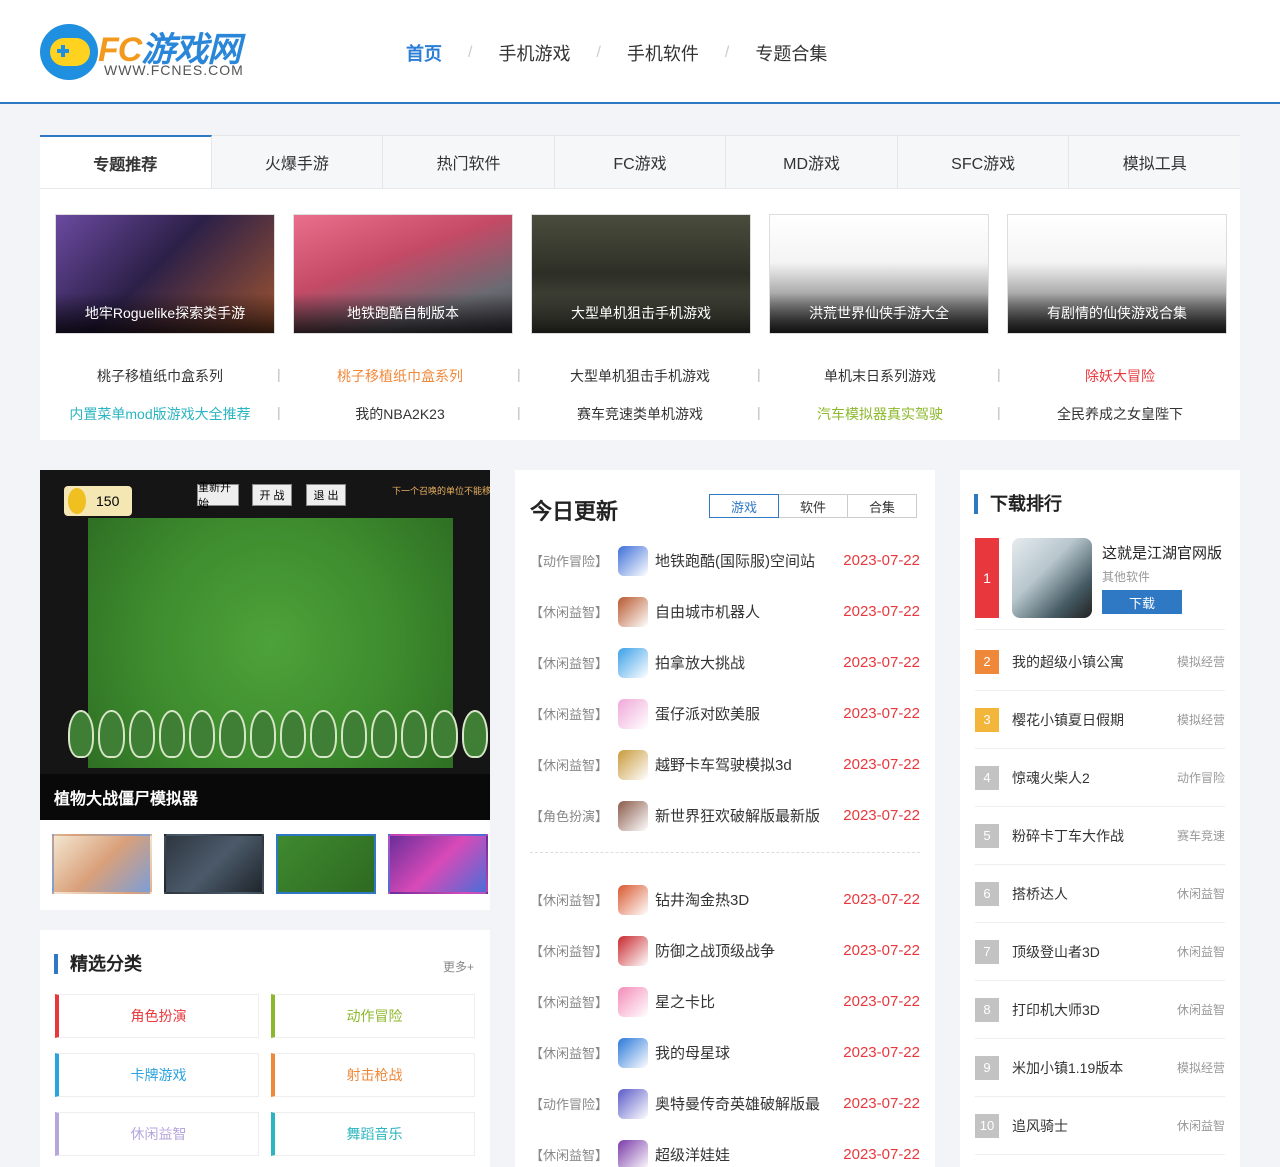  I want to click on update-game-name: 我的母星球, so click(745, 1052).